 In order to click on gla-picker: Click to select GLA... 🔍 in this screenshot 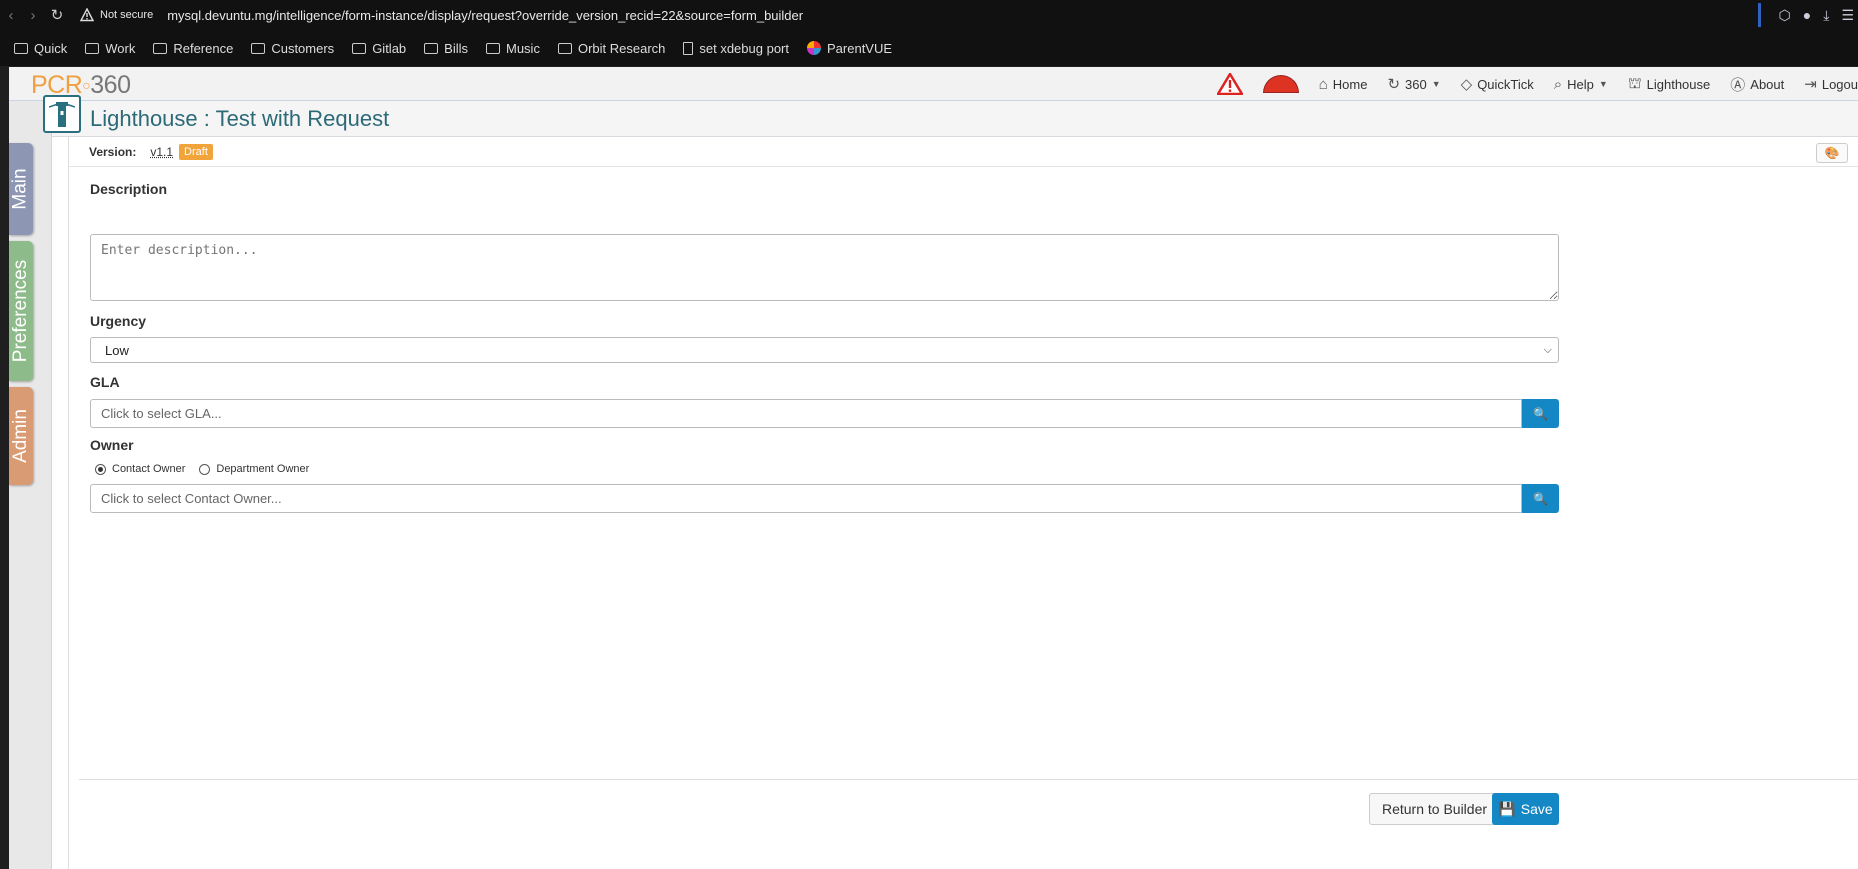, I will do `click(824, 413)`.